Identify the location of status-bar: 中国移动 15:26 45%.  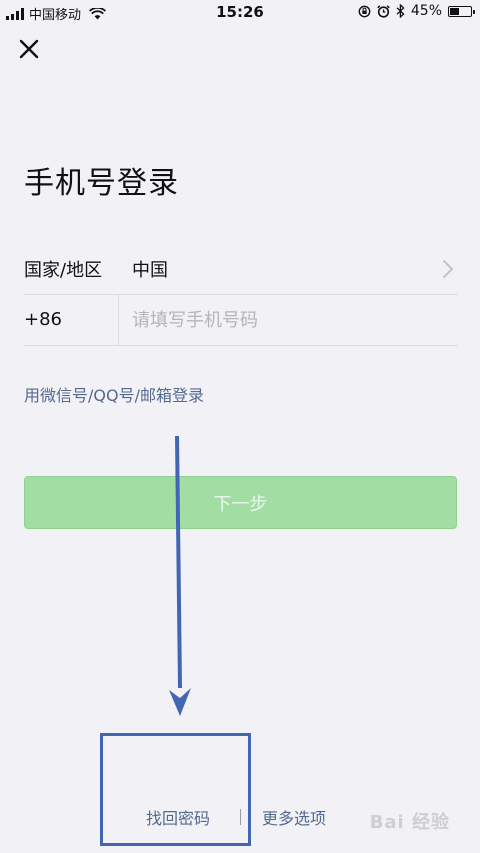
(240, 13).